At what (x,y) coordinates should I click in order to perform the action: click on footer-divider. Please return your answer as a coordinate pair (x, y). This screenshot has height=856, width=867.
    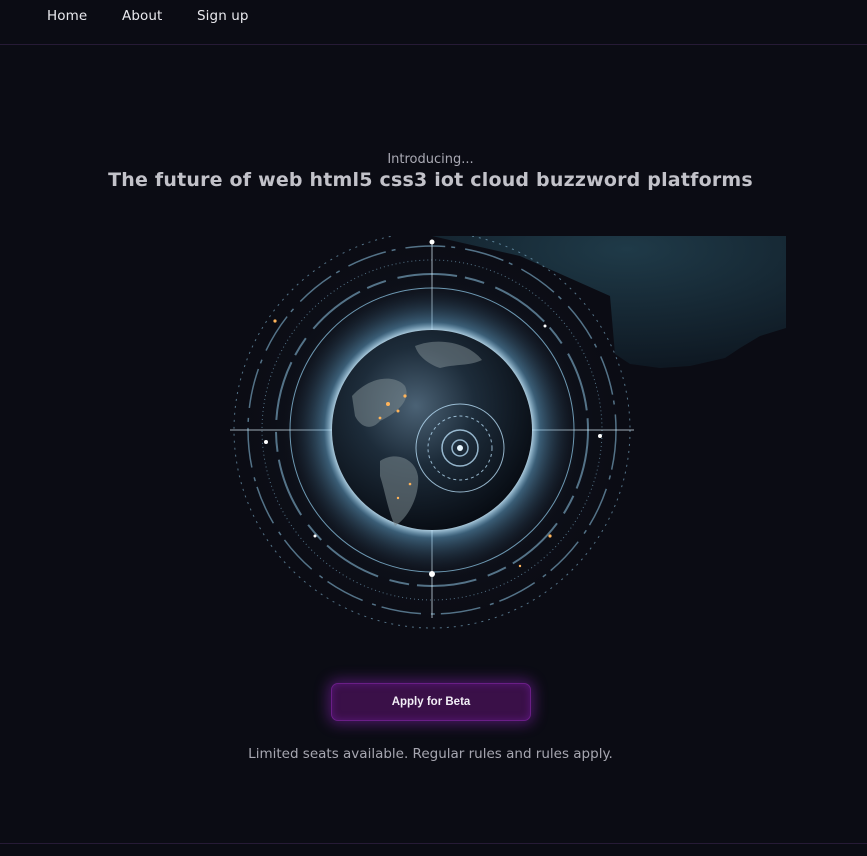
    Looking at the image, I should click on (433, 843).